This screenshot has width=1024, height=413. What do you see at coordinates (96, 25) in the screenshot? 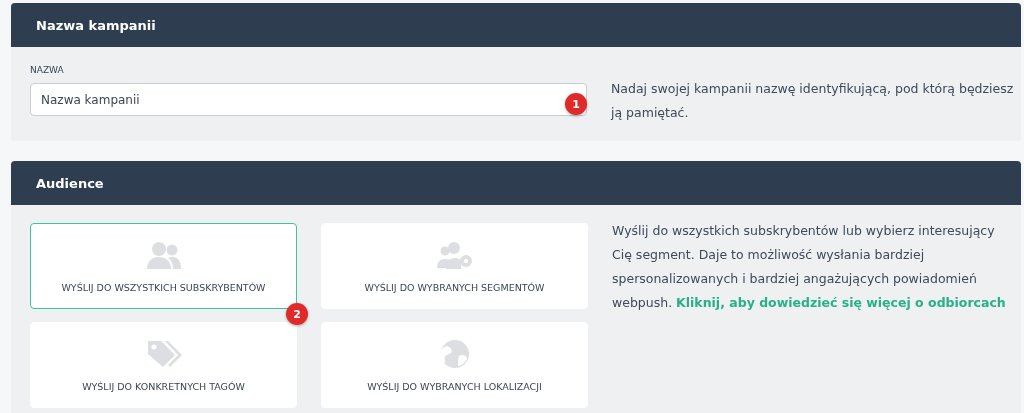
I see `panel-title: Nazwa kampanii` at bounding box center [96, 25].